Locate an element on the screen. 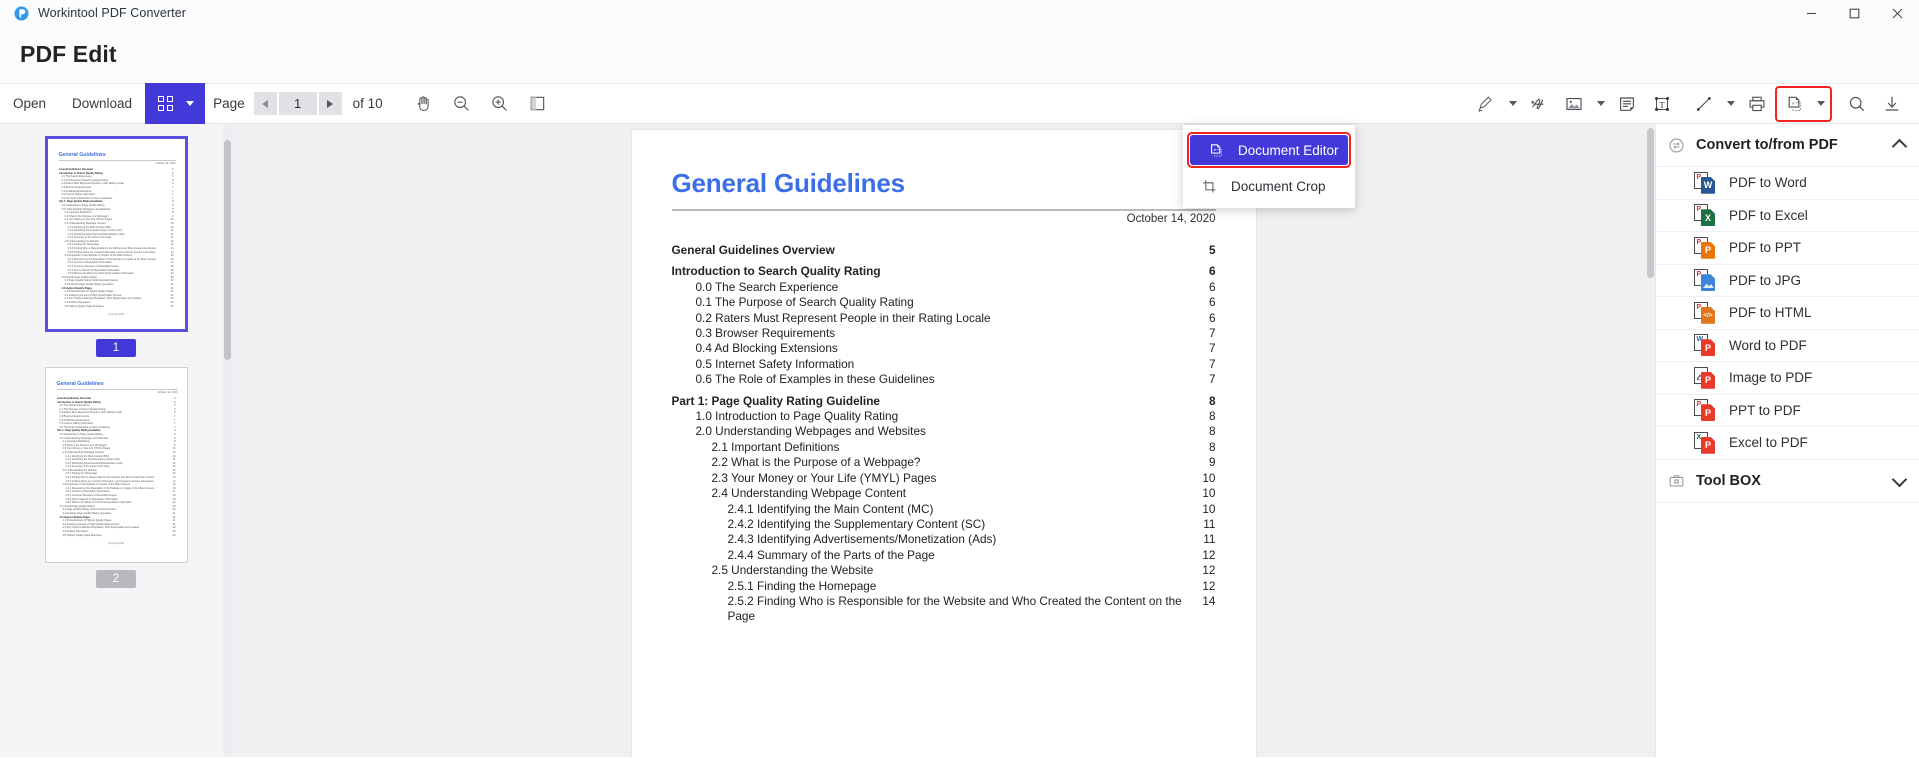 This screenshot has width=1919, height=758. thumbnail-toc-page: 23 is located at coordinates (174, 535).